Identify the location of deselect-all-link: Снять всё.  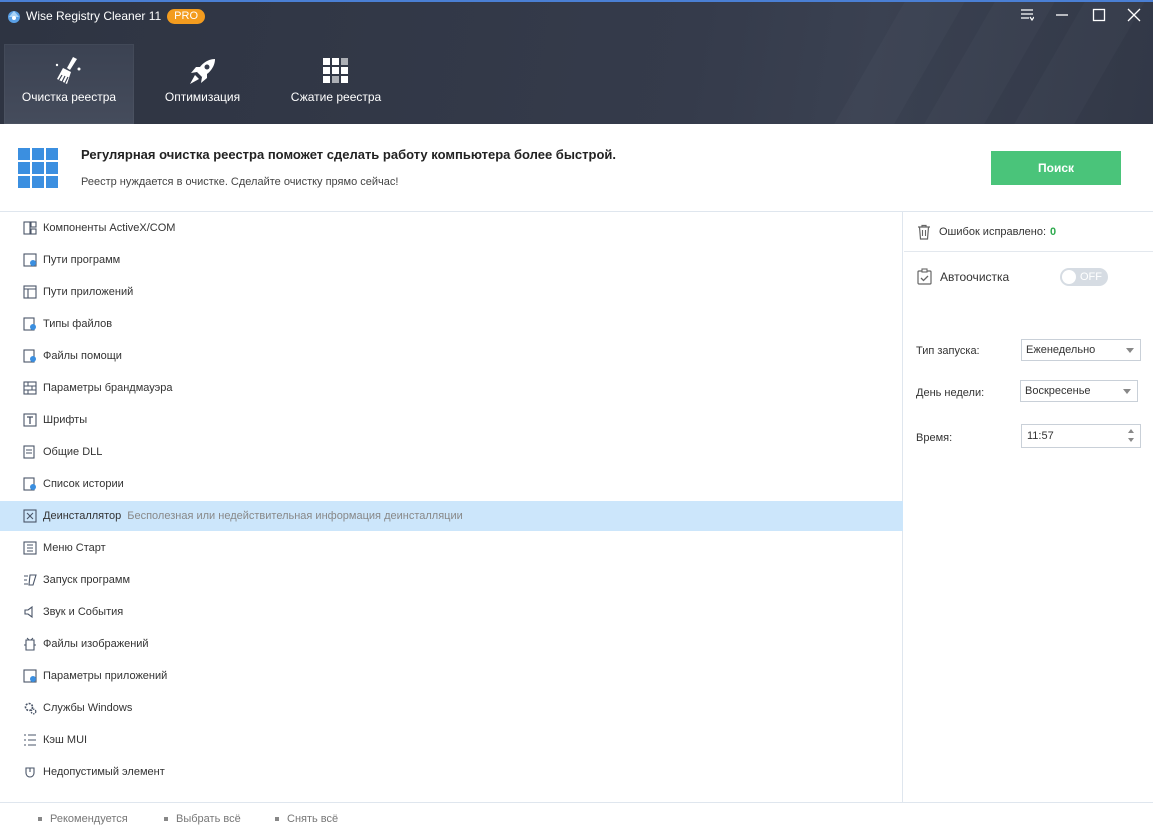
(306, 819).